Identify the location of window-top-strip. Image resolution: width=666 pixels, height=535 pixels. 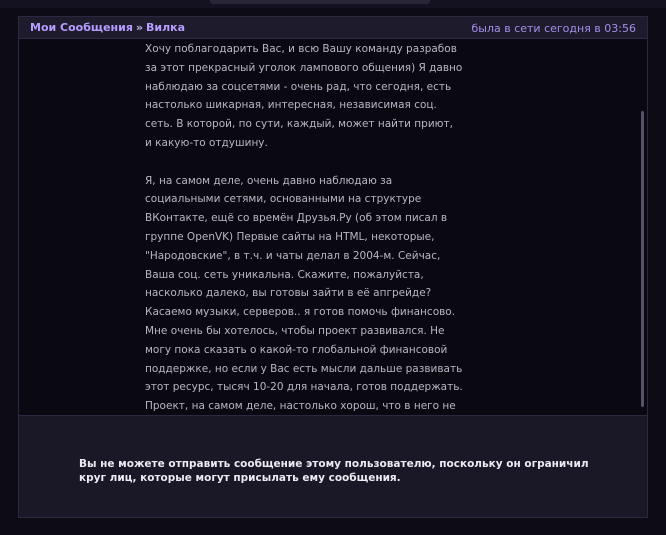
(333, 4).